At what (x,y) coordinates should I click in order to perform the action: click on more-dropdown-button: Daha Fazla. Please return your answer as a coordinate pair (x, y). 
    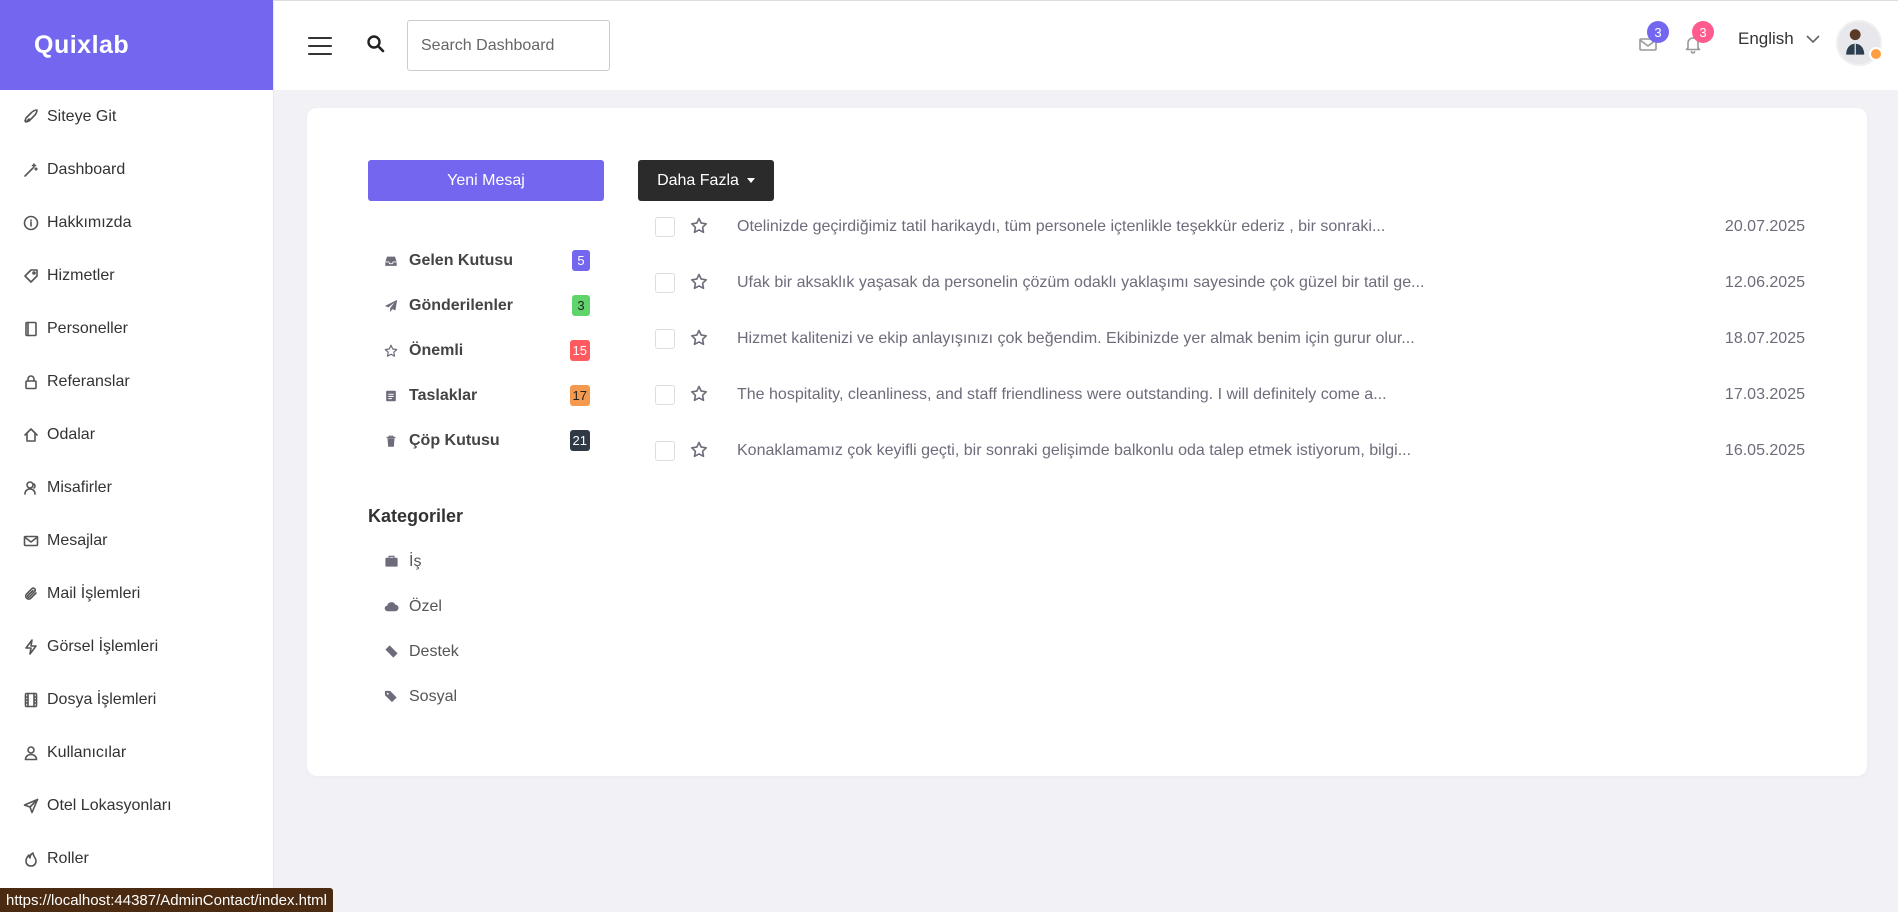
    Looking at the image, I should click on (706, 180).